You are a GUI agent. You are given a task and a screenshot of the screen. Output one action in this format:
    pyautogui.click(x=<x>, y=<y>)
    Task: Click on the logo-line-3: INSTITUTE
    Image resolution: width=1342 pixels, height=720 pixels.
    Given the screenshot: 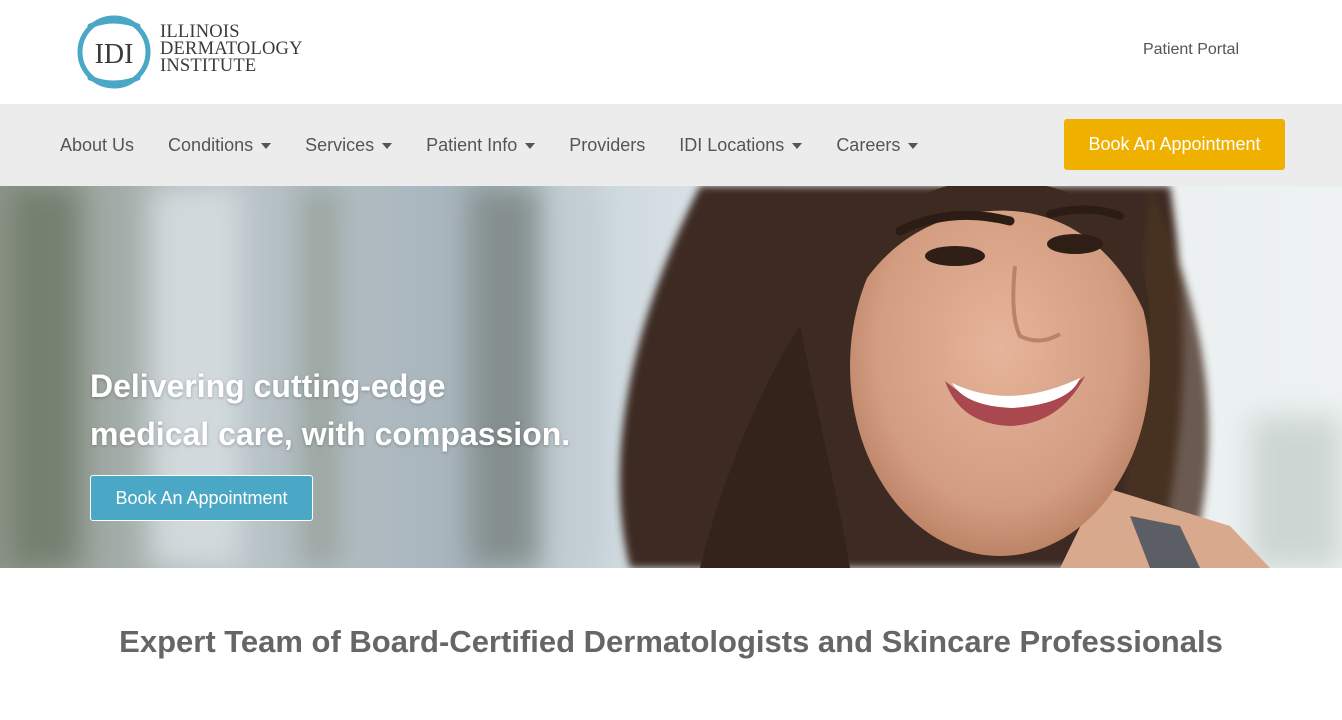 What is the action you would take?
    pyautogui.click(x=208, y=66)
    